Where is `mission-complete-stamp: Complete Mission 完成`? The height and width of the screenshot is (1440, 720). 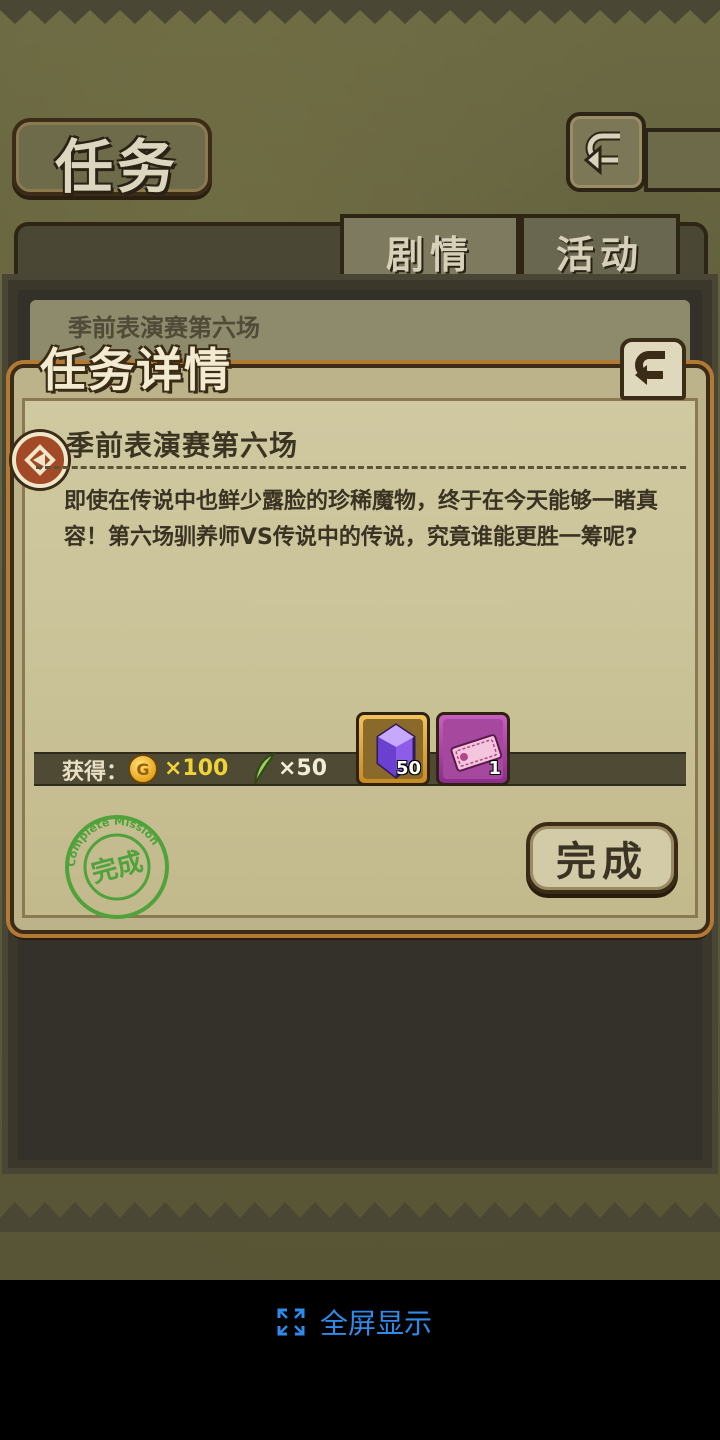 mission-complete-stamp: Complete Mission 完成 is located at coordinates (117, 867).